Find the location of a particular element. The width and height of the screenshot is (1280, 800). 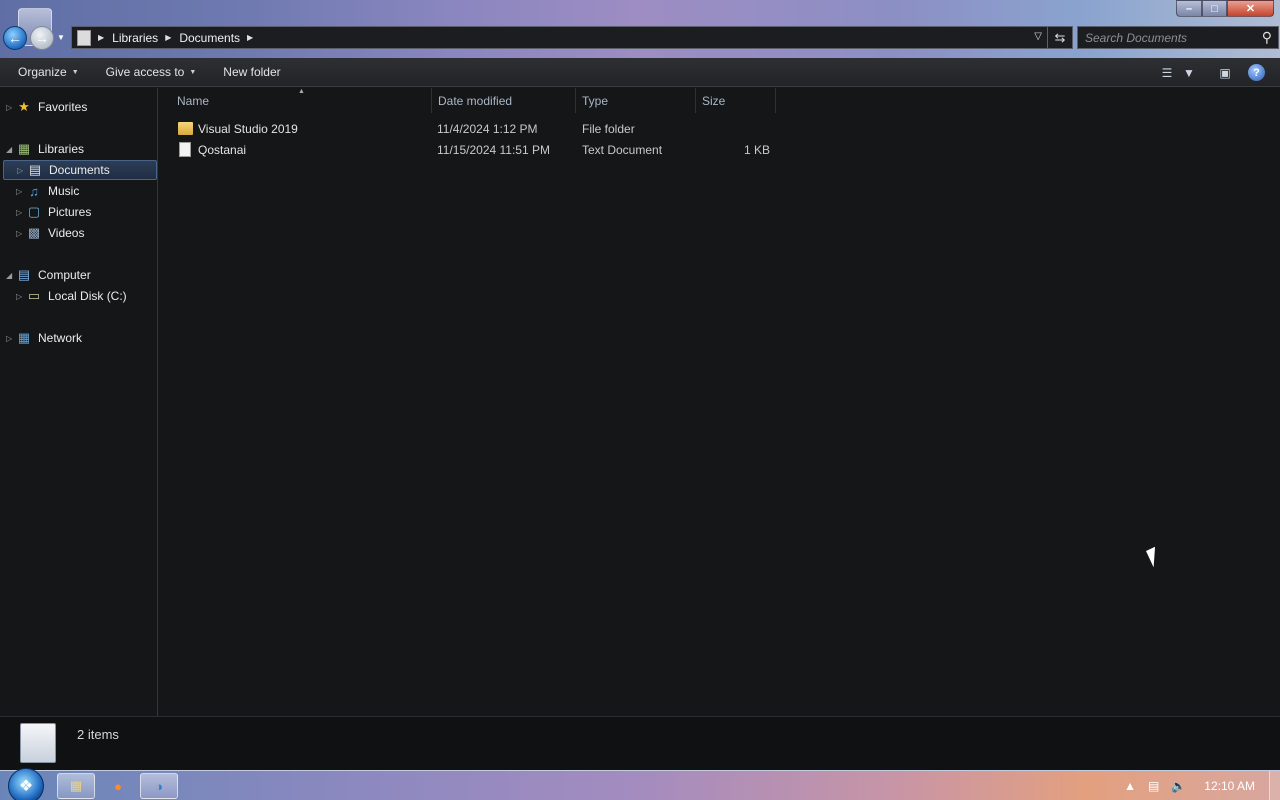

taskbar: ❖ ▦ ● ◑ ▲ ▤ 🔈 12:10 AM is located at coordinates (640, 784).